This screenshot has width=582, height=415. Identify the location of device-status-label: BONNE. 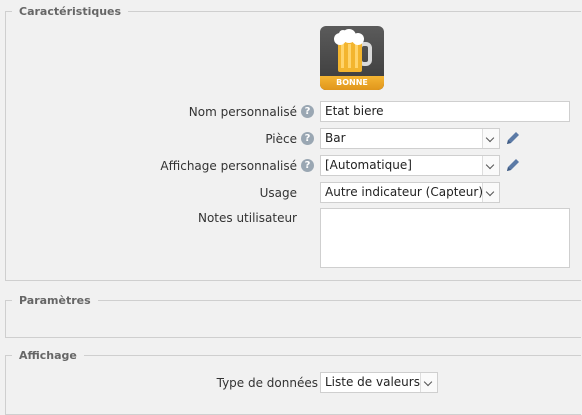
(352, 83).